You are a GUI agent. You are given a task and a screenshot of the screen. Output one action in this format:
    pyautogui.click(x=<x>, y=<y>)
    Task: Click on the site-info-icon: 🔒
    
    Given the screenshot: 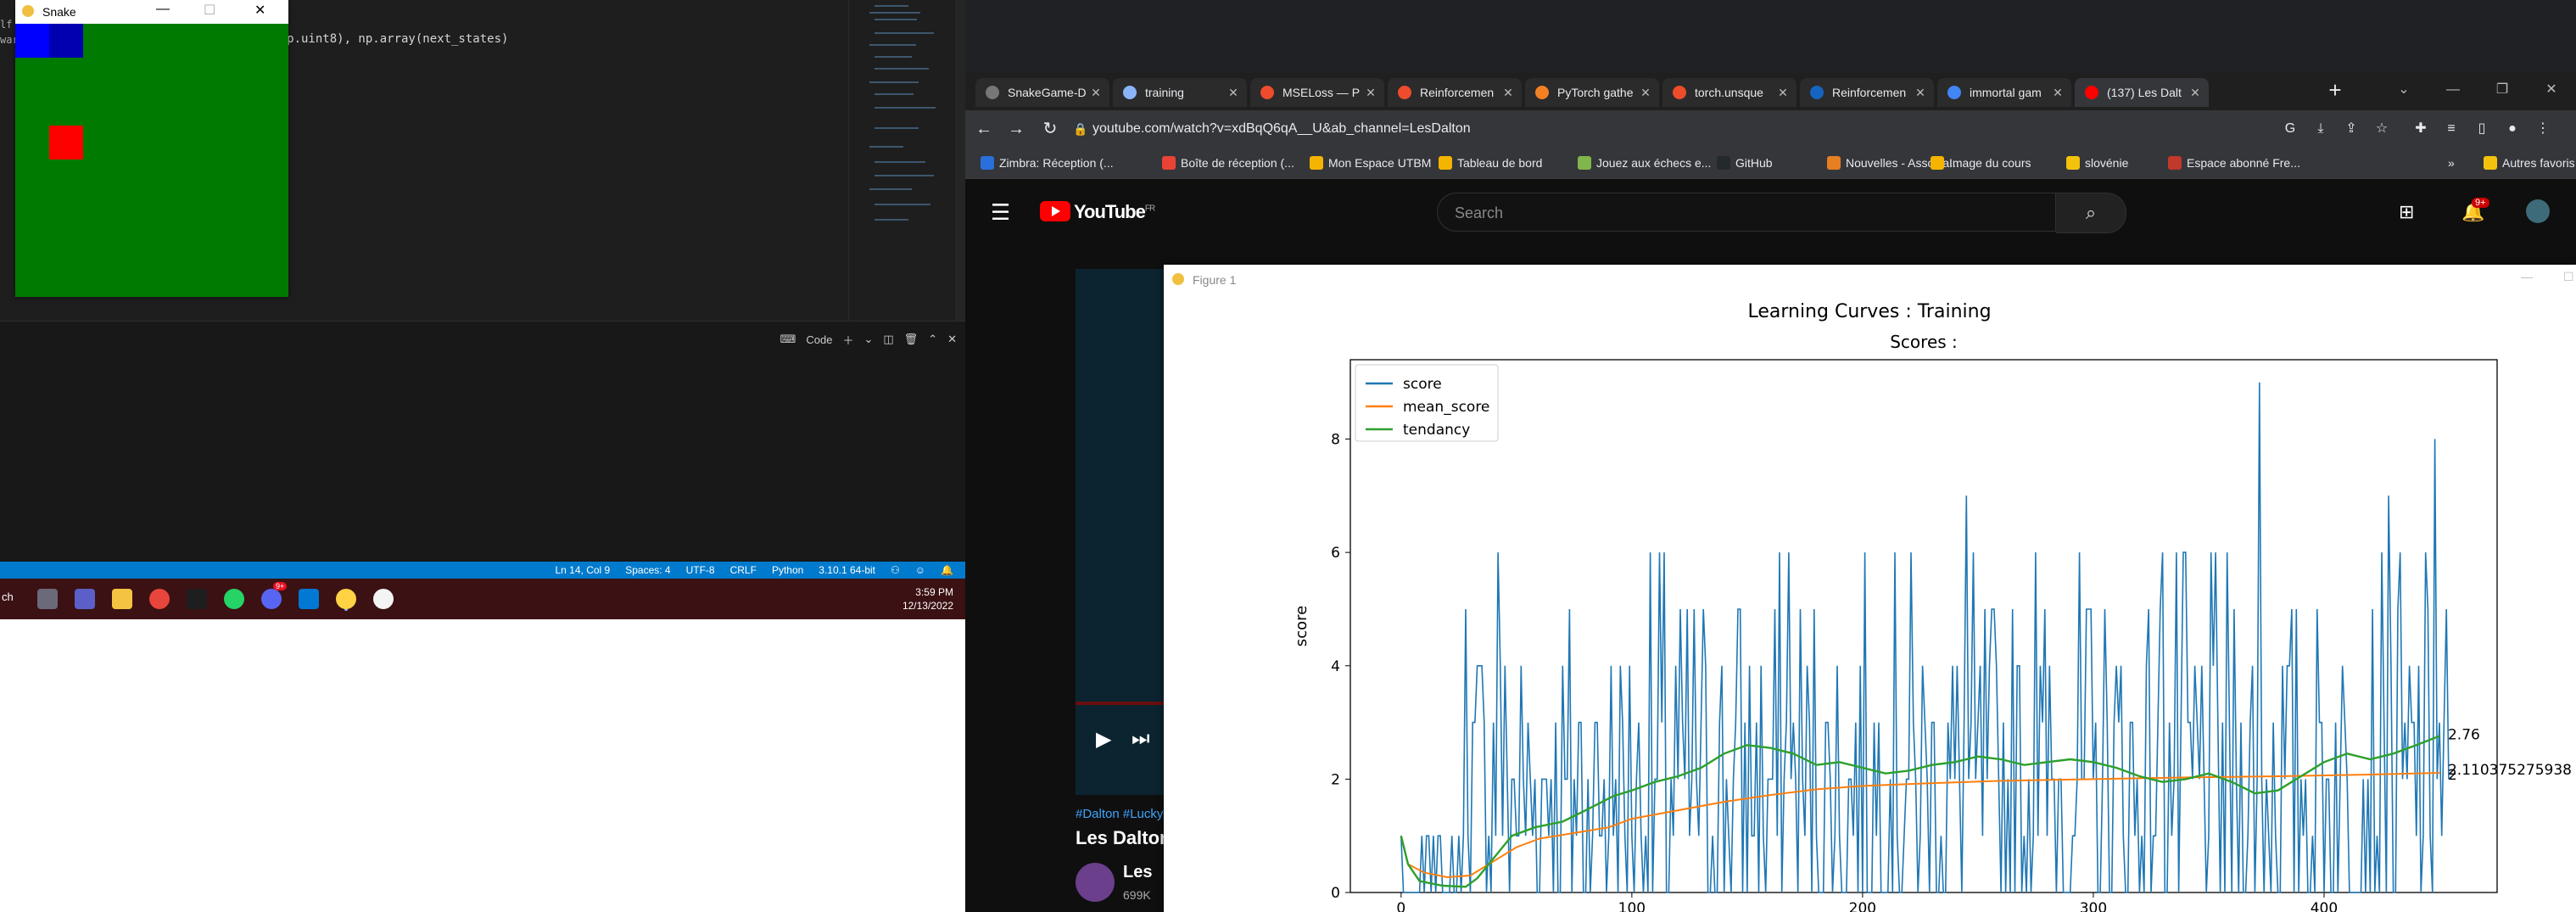 What is the action you would take?
    pyautogui.click(x=1080, y=129)
    